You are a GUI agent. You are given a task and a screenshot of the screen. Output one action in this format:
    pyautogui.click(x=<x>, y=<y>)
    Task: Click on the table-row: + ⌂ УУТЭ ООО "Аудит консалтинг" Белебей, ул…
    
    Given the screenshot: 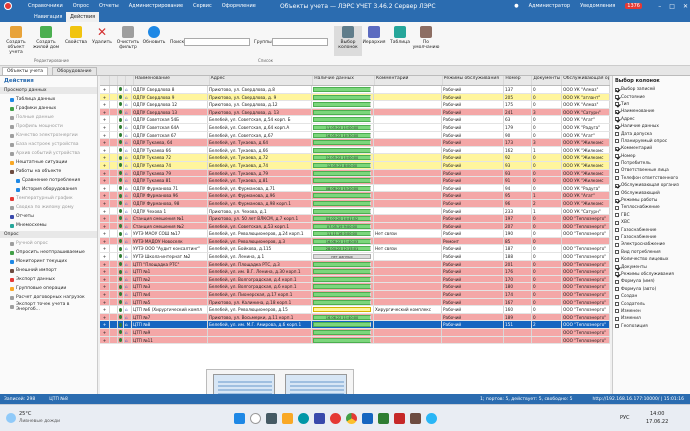 What is the action you would take?
    pyautogui.click(x=355, y=249)
    